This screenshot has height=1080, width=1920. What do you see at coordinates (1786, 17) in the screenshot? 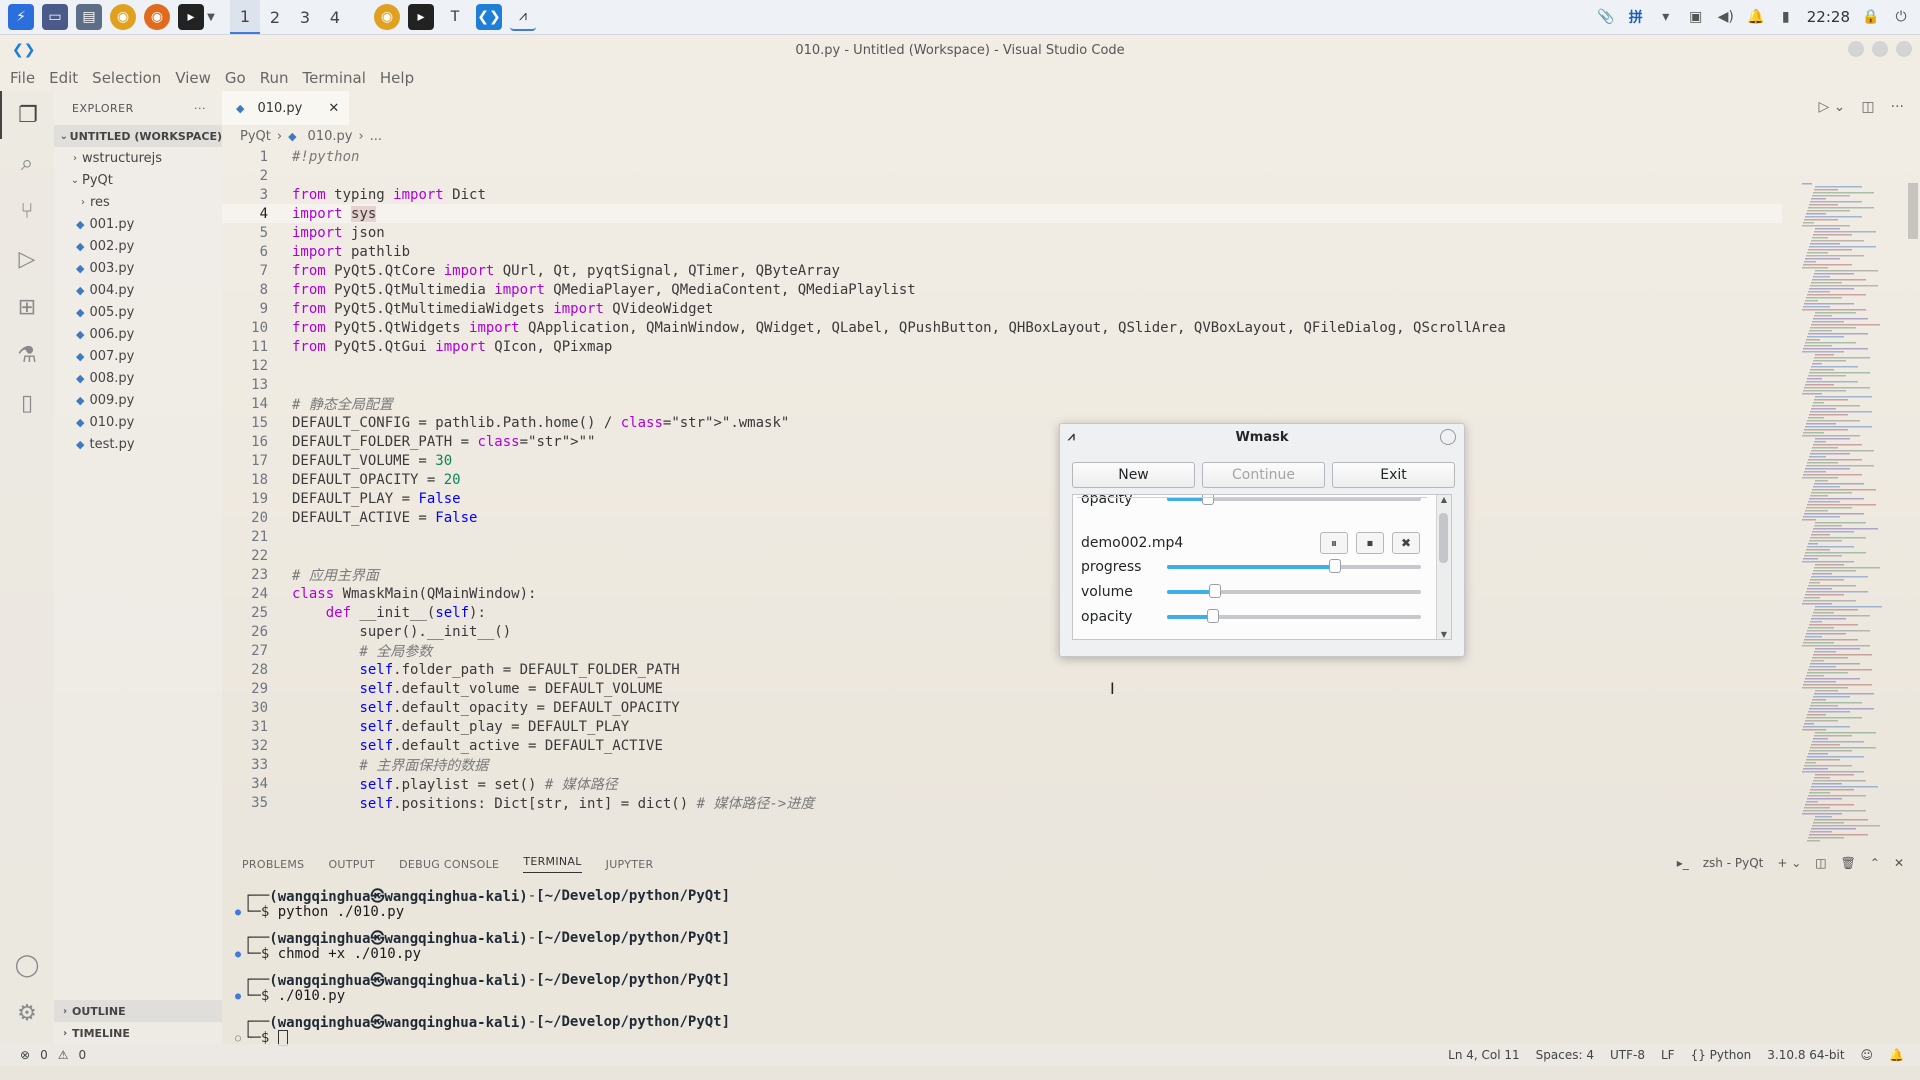
I see `battery-icon: ▮` at bounding box center [1786, 17].